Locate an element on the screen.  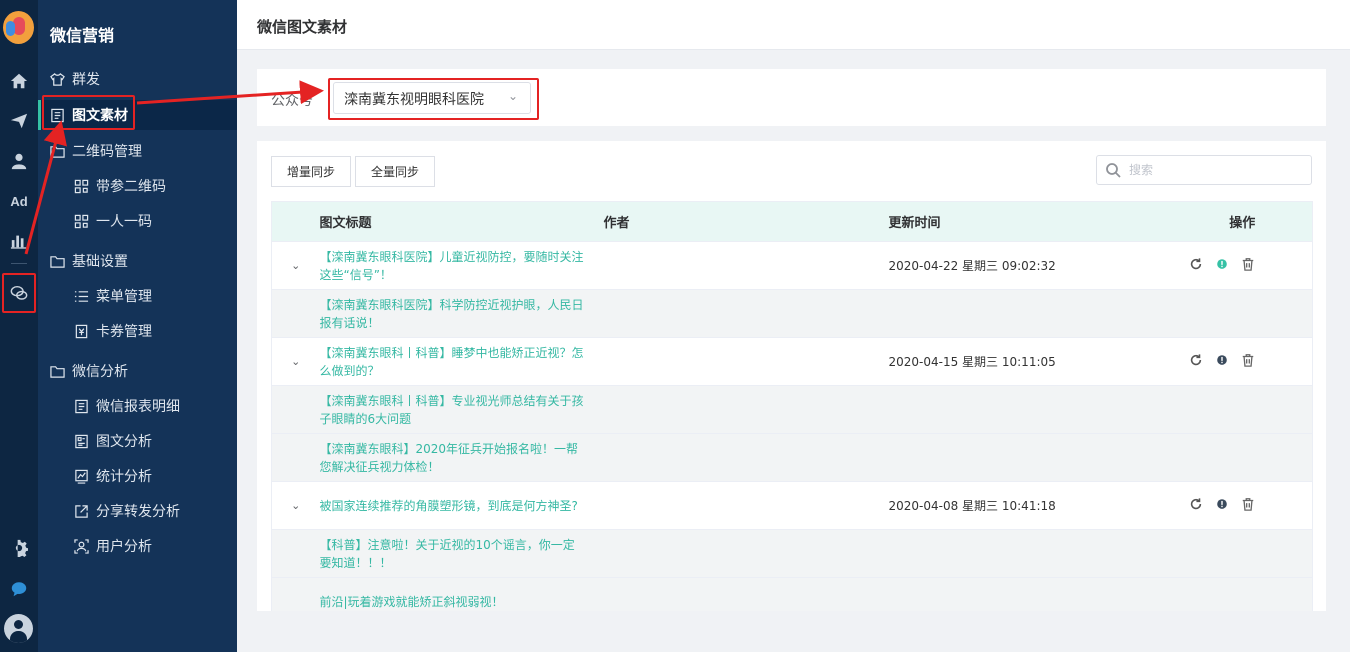
table-sub-row: 【滦南冀东眼科】2020年征兵开始报名啦！一帮您解决征兵视力体检！ is located at coordinates (792, 457).